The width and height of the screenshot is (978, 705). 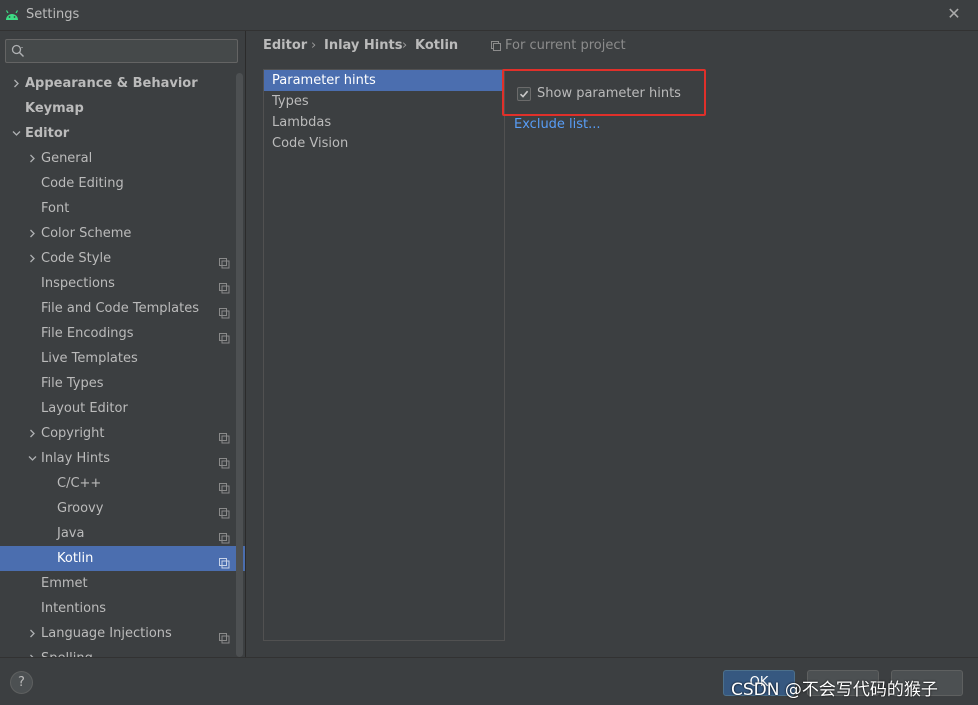 I want to click on sidebar-item-c-c: C/C++, so click(x=122, y=483).